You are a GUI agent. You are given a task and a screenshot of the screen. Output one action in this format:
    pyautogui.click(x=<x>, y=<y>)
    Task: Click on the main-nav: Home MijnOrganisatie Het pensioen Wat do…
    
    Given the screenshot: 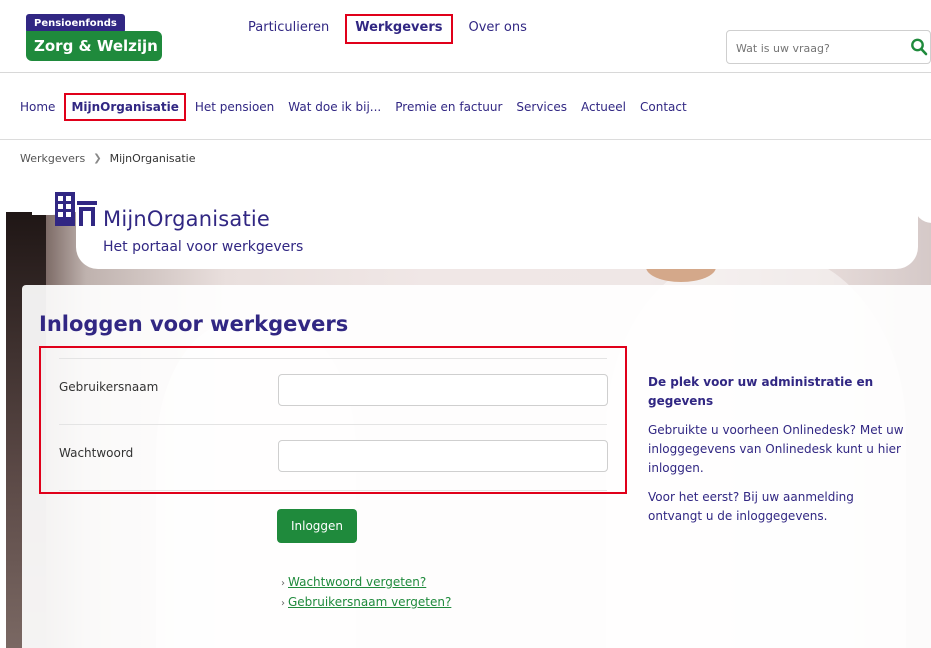 What is the action you would take?
    pyautogui.click(x=465, y=106)
    